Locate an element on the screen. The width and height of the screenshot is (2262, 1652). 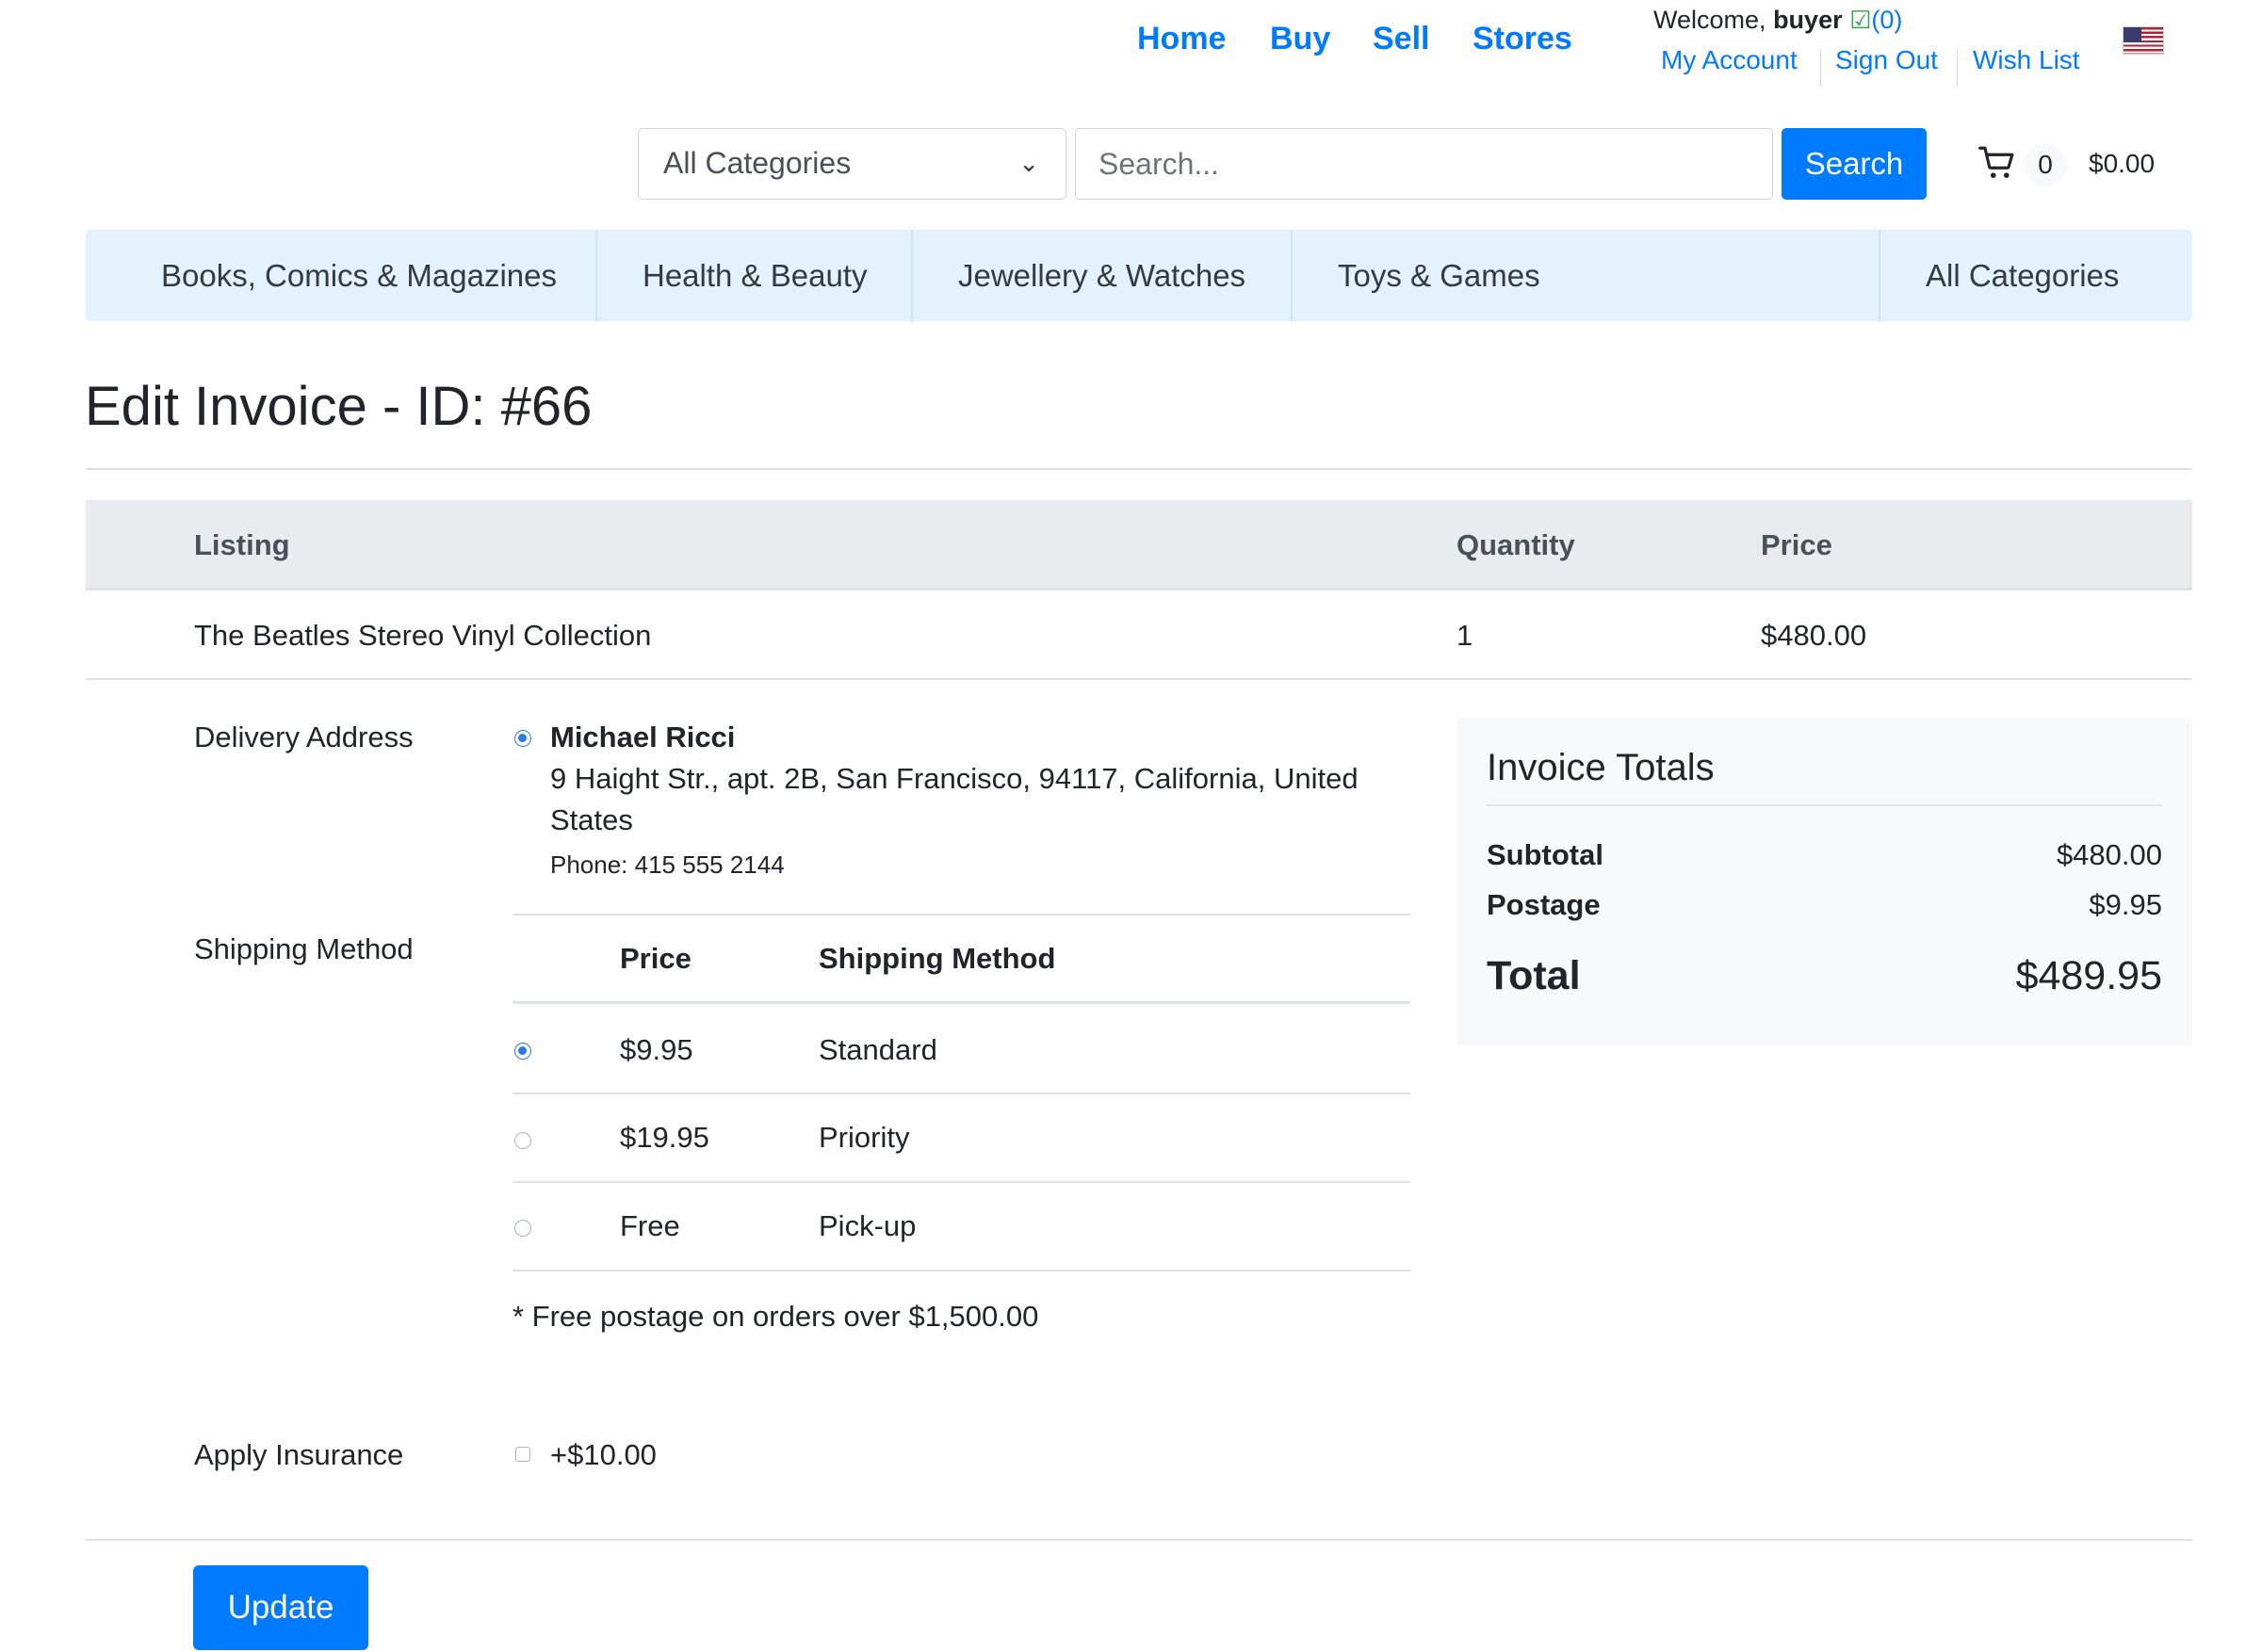
insurance-checkbox is located at coordinates (522, 1455).